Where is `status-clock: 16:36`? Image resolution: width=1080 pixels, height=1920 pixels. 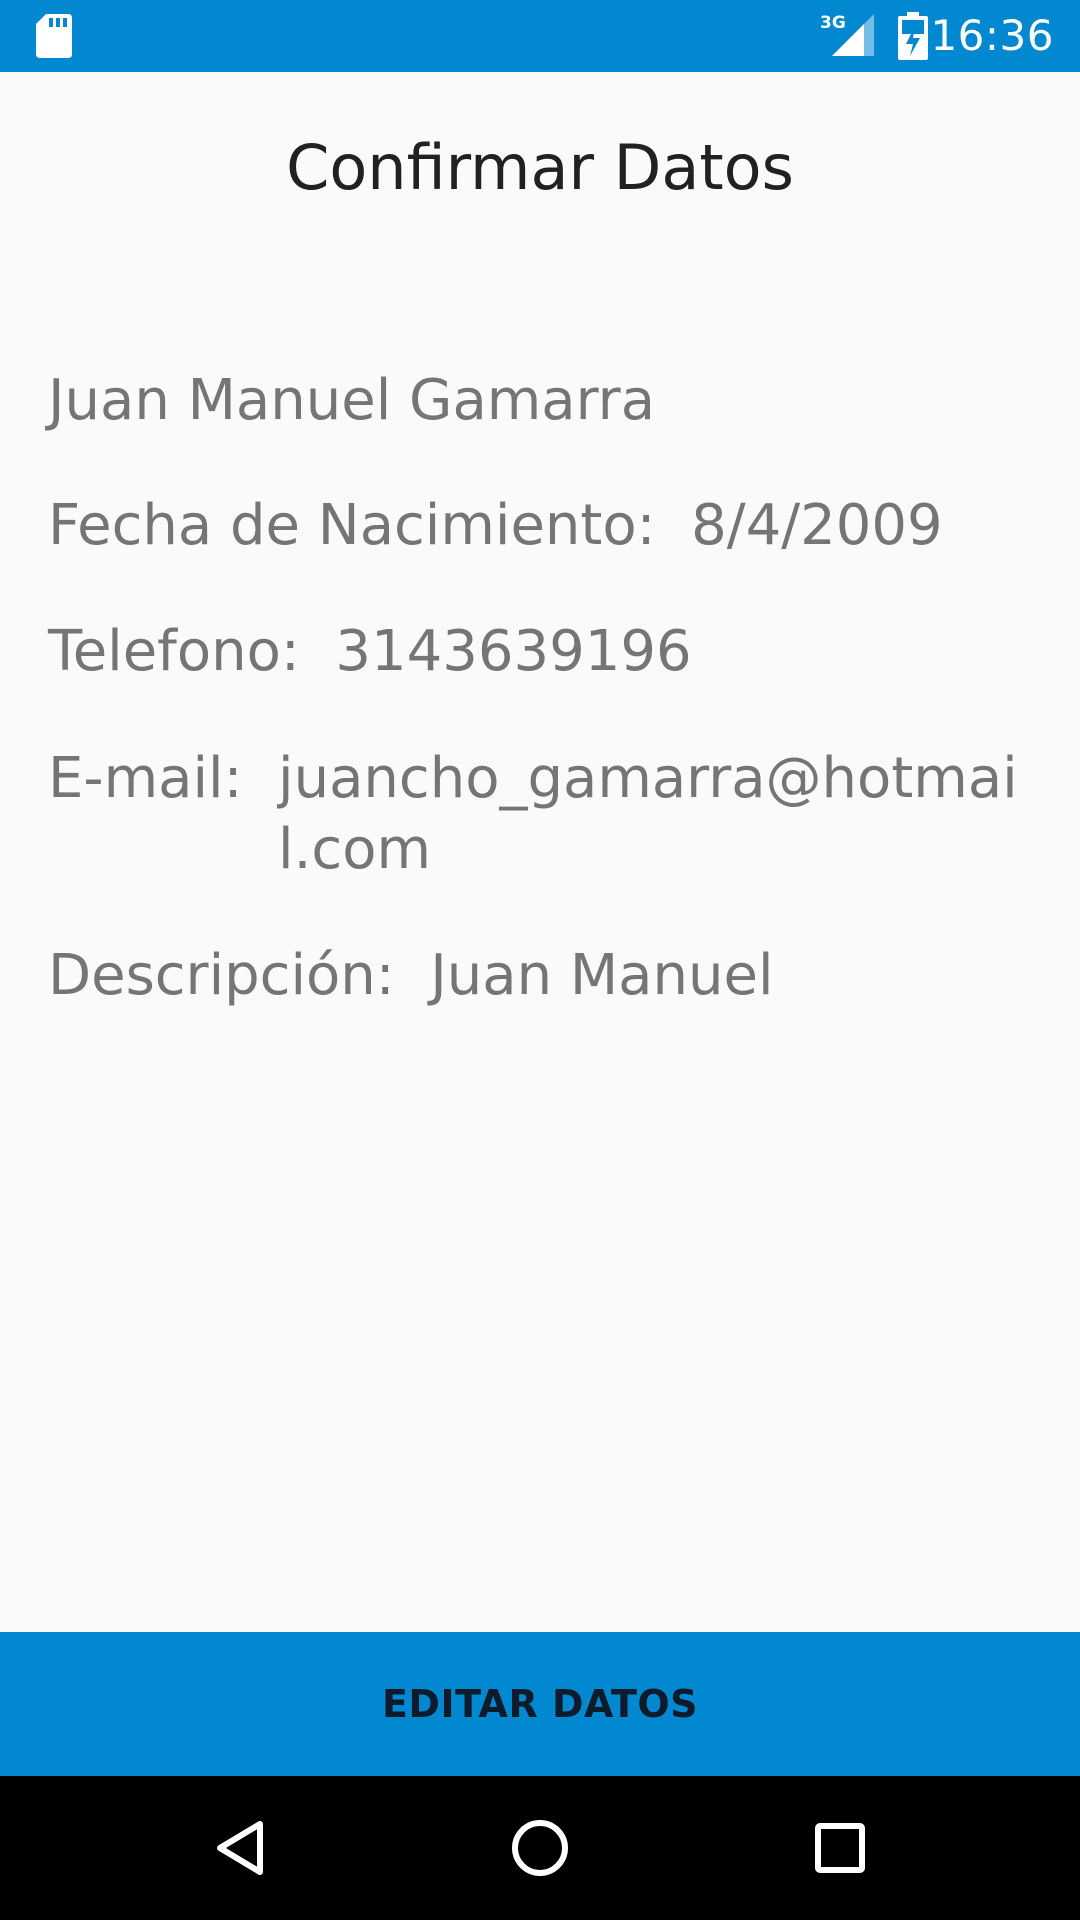
status-clock: 16:36 is located at coordinates (992, 35).